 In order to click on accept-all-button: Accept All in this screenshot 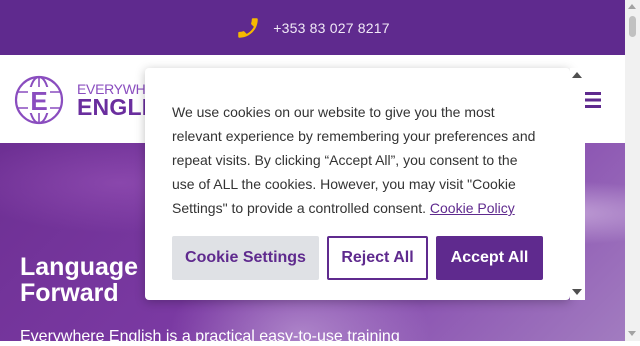, I will do `click(489, 258)`.